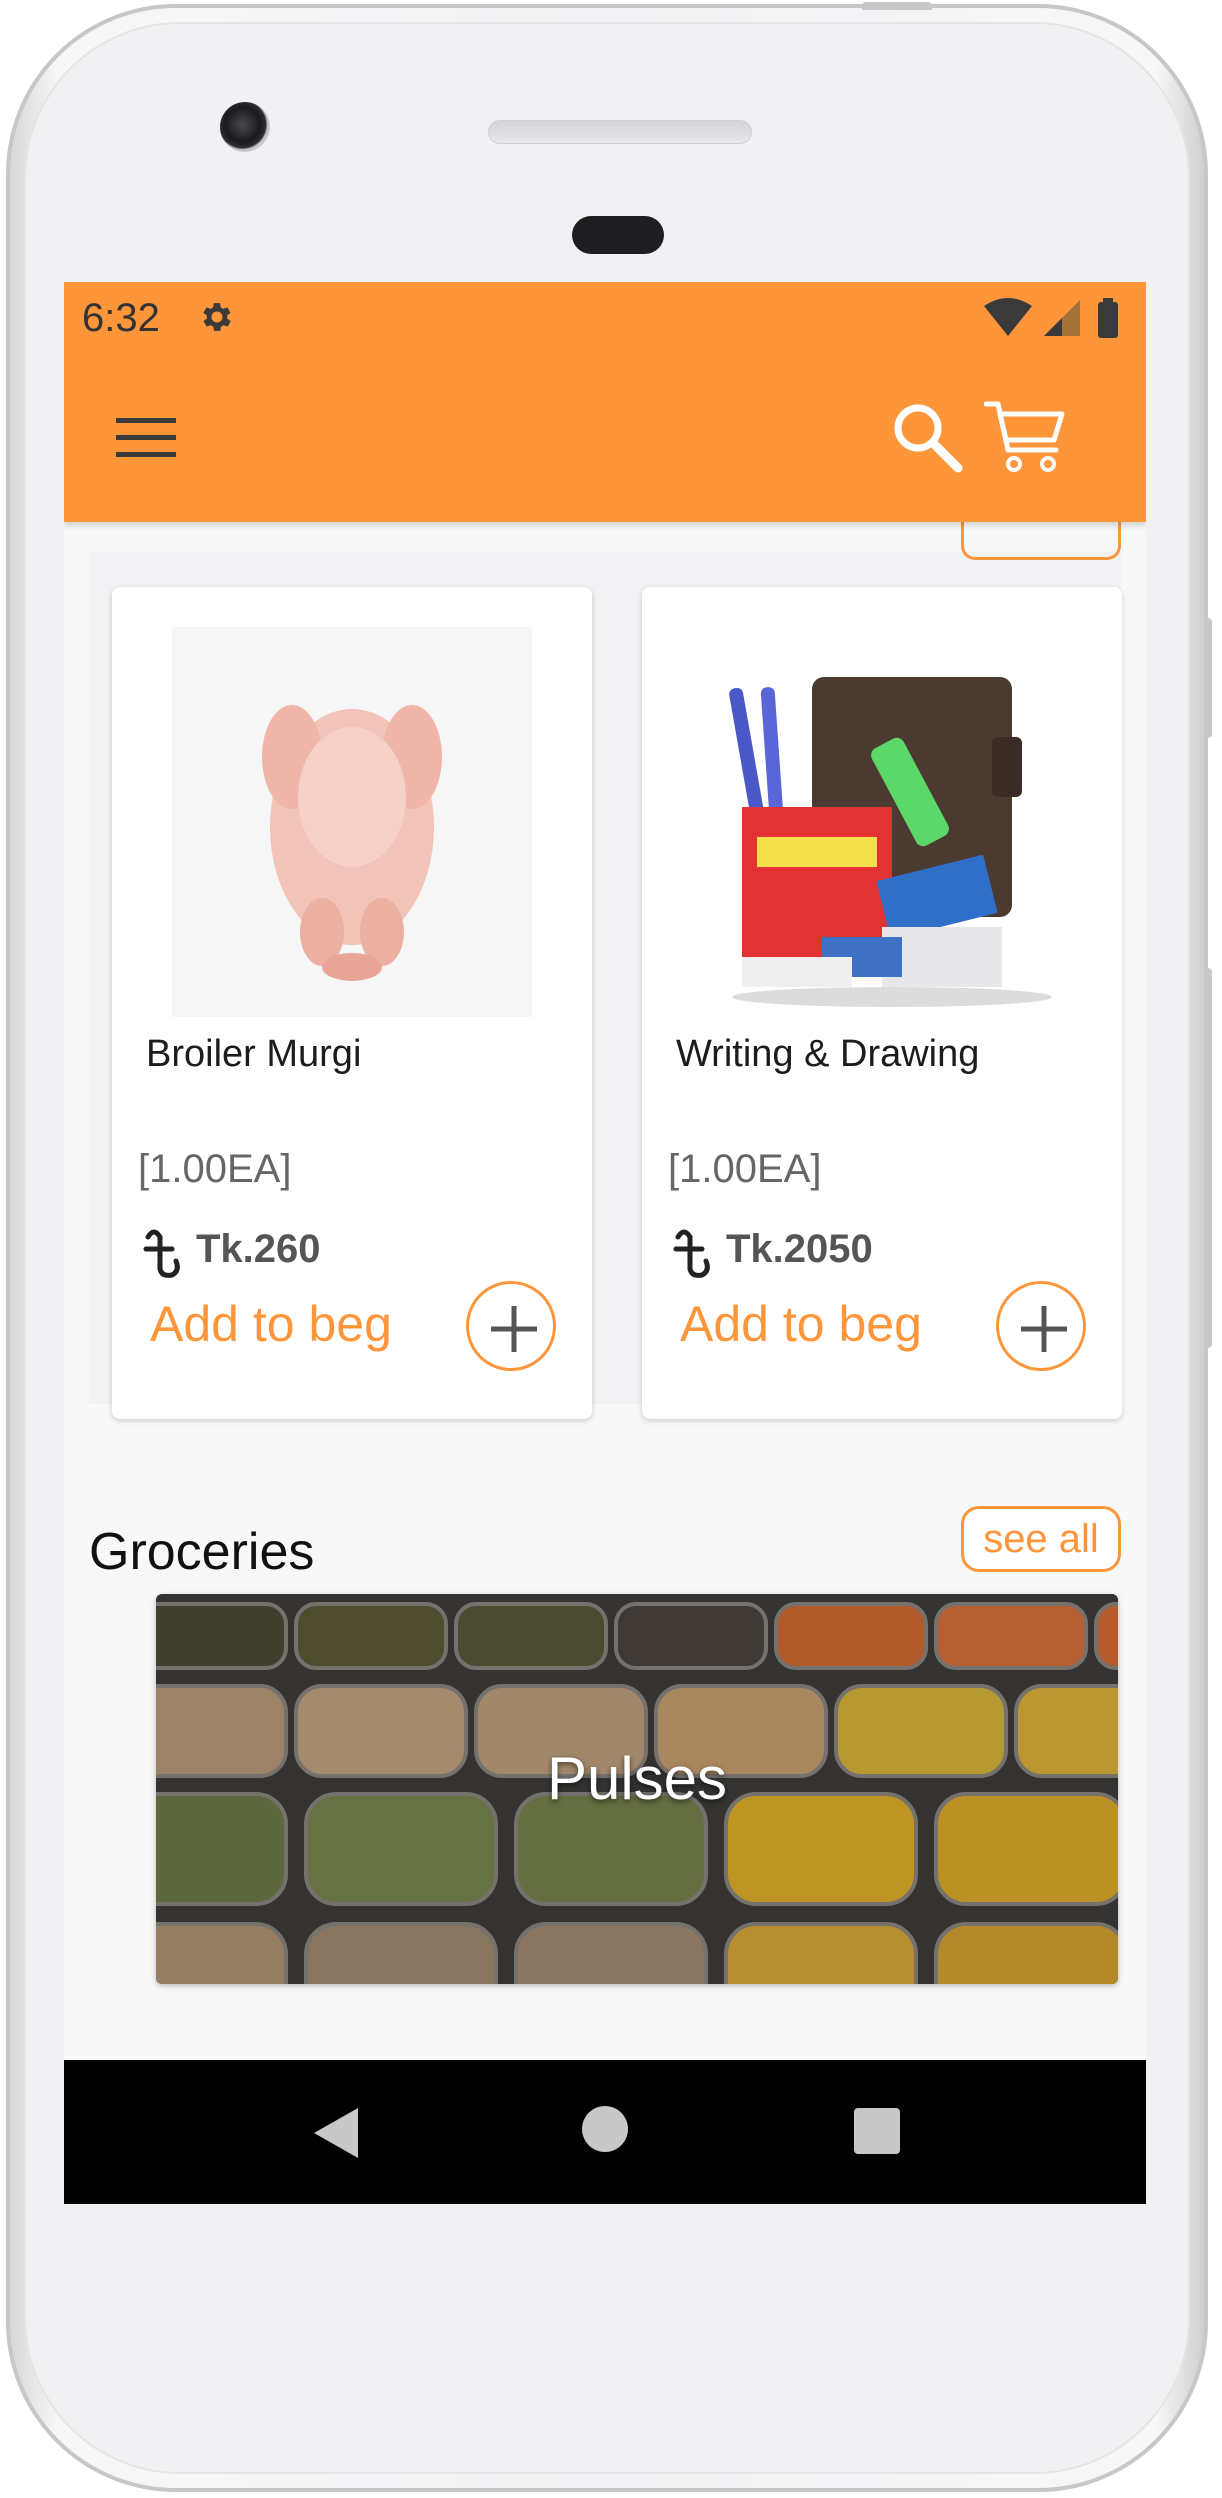  Describe the element at coordinates (1208, 1158) in the screenshot. I see `volume-button` at that location.